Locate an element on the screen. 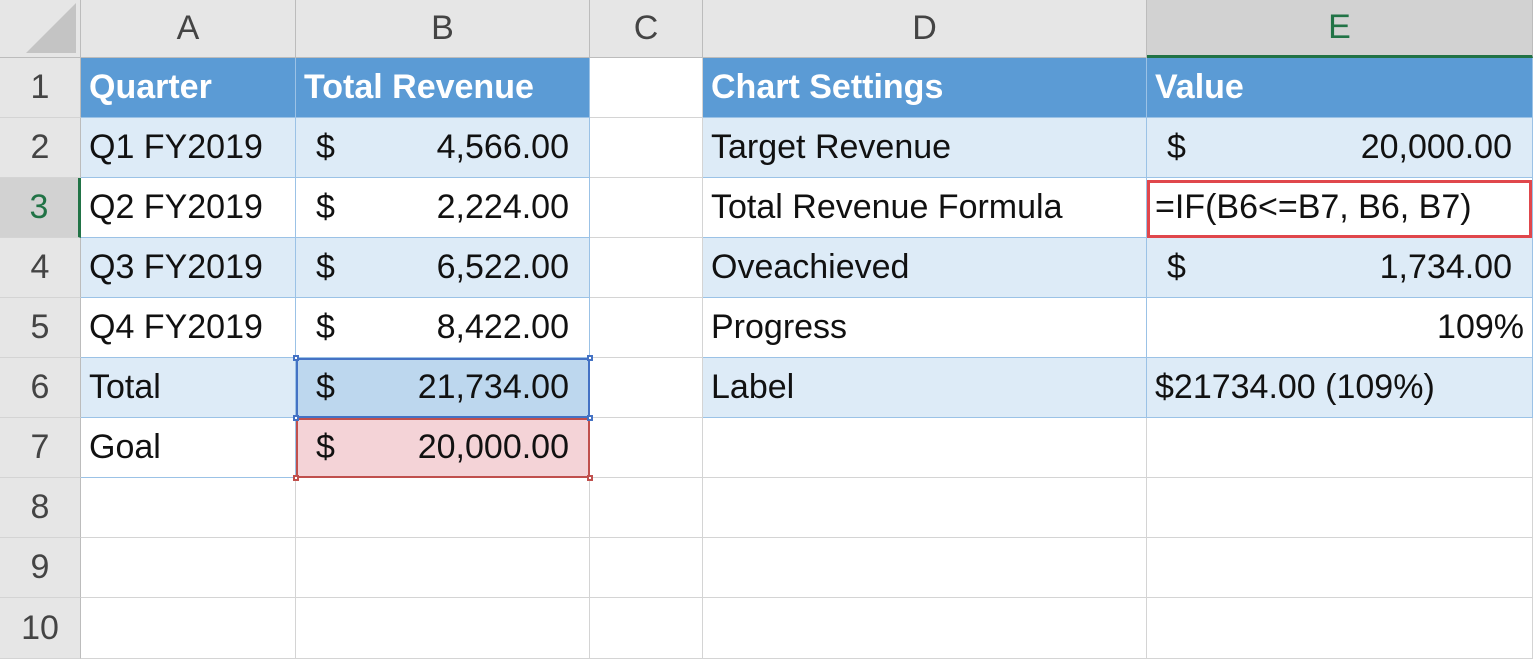 The height and width of the screenshot is (659, 1533). cell-c2 is located at coordinates (646, 148).